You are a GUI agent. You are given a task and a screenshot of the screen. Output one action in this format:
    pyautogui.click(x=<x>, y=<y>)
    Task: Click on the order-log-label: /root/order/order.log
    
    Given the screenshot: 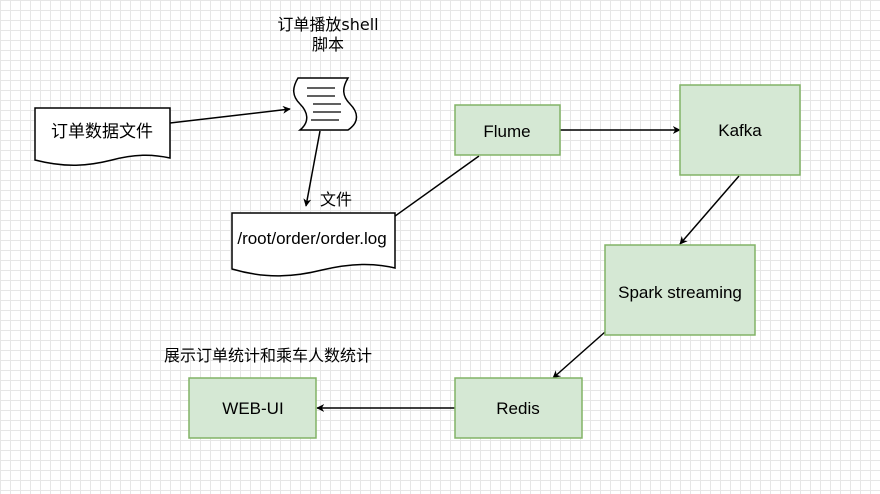 What is the action you would take?
    pyautogui.click(x=311, y=238)
    